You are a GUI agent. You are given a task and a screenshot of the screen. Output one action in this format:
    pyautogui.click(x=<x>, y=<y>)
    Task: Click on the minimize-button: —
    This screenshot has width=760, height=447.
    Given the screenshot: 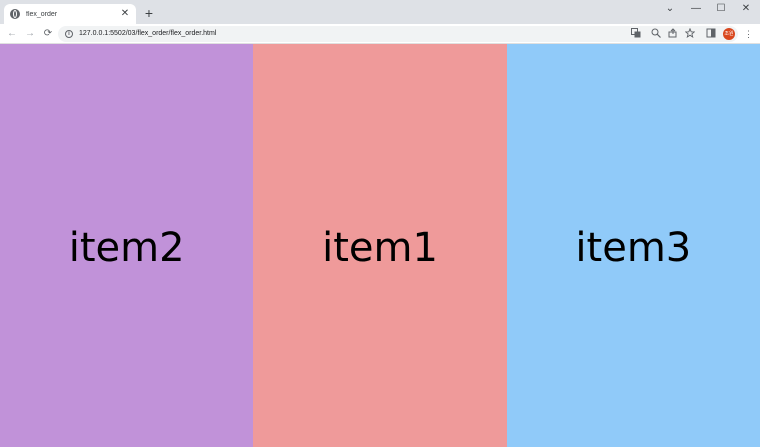 What is the action you would take?
    pyautogui.click(x=696, y=9)
    